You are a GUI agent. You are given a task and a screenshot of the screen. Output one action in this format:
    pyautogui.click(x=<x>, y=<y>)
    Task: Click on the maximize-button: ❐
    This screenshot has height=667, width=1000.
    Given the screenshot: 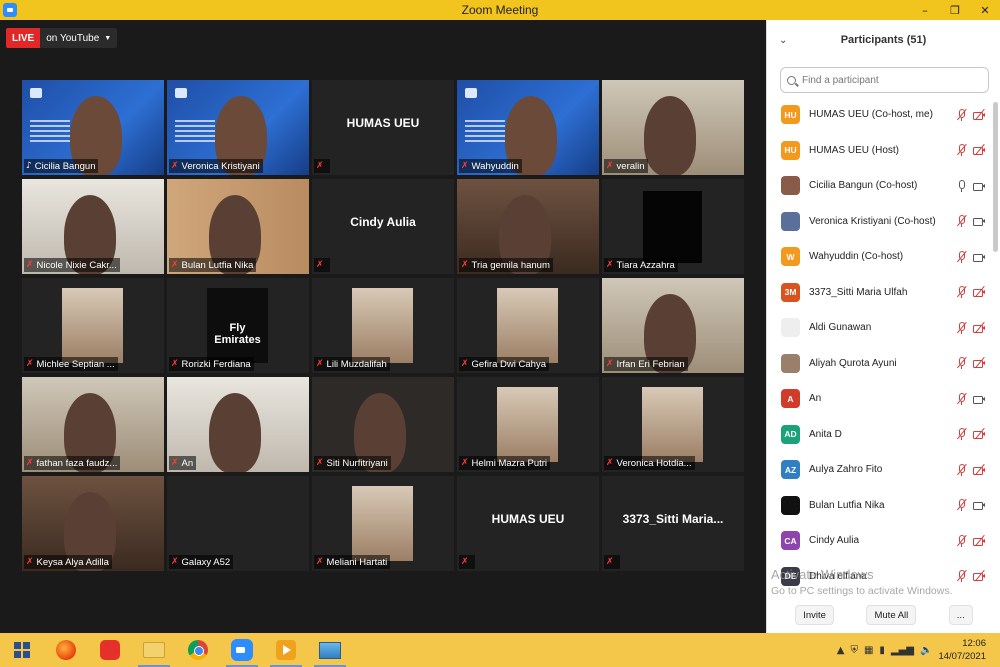 What is the action you would take?
    pyautogui.click(x=955, y=10)
    